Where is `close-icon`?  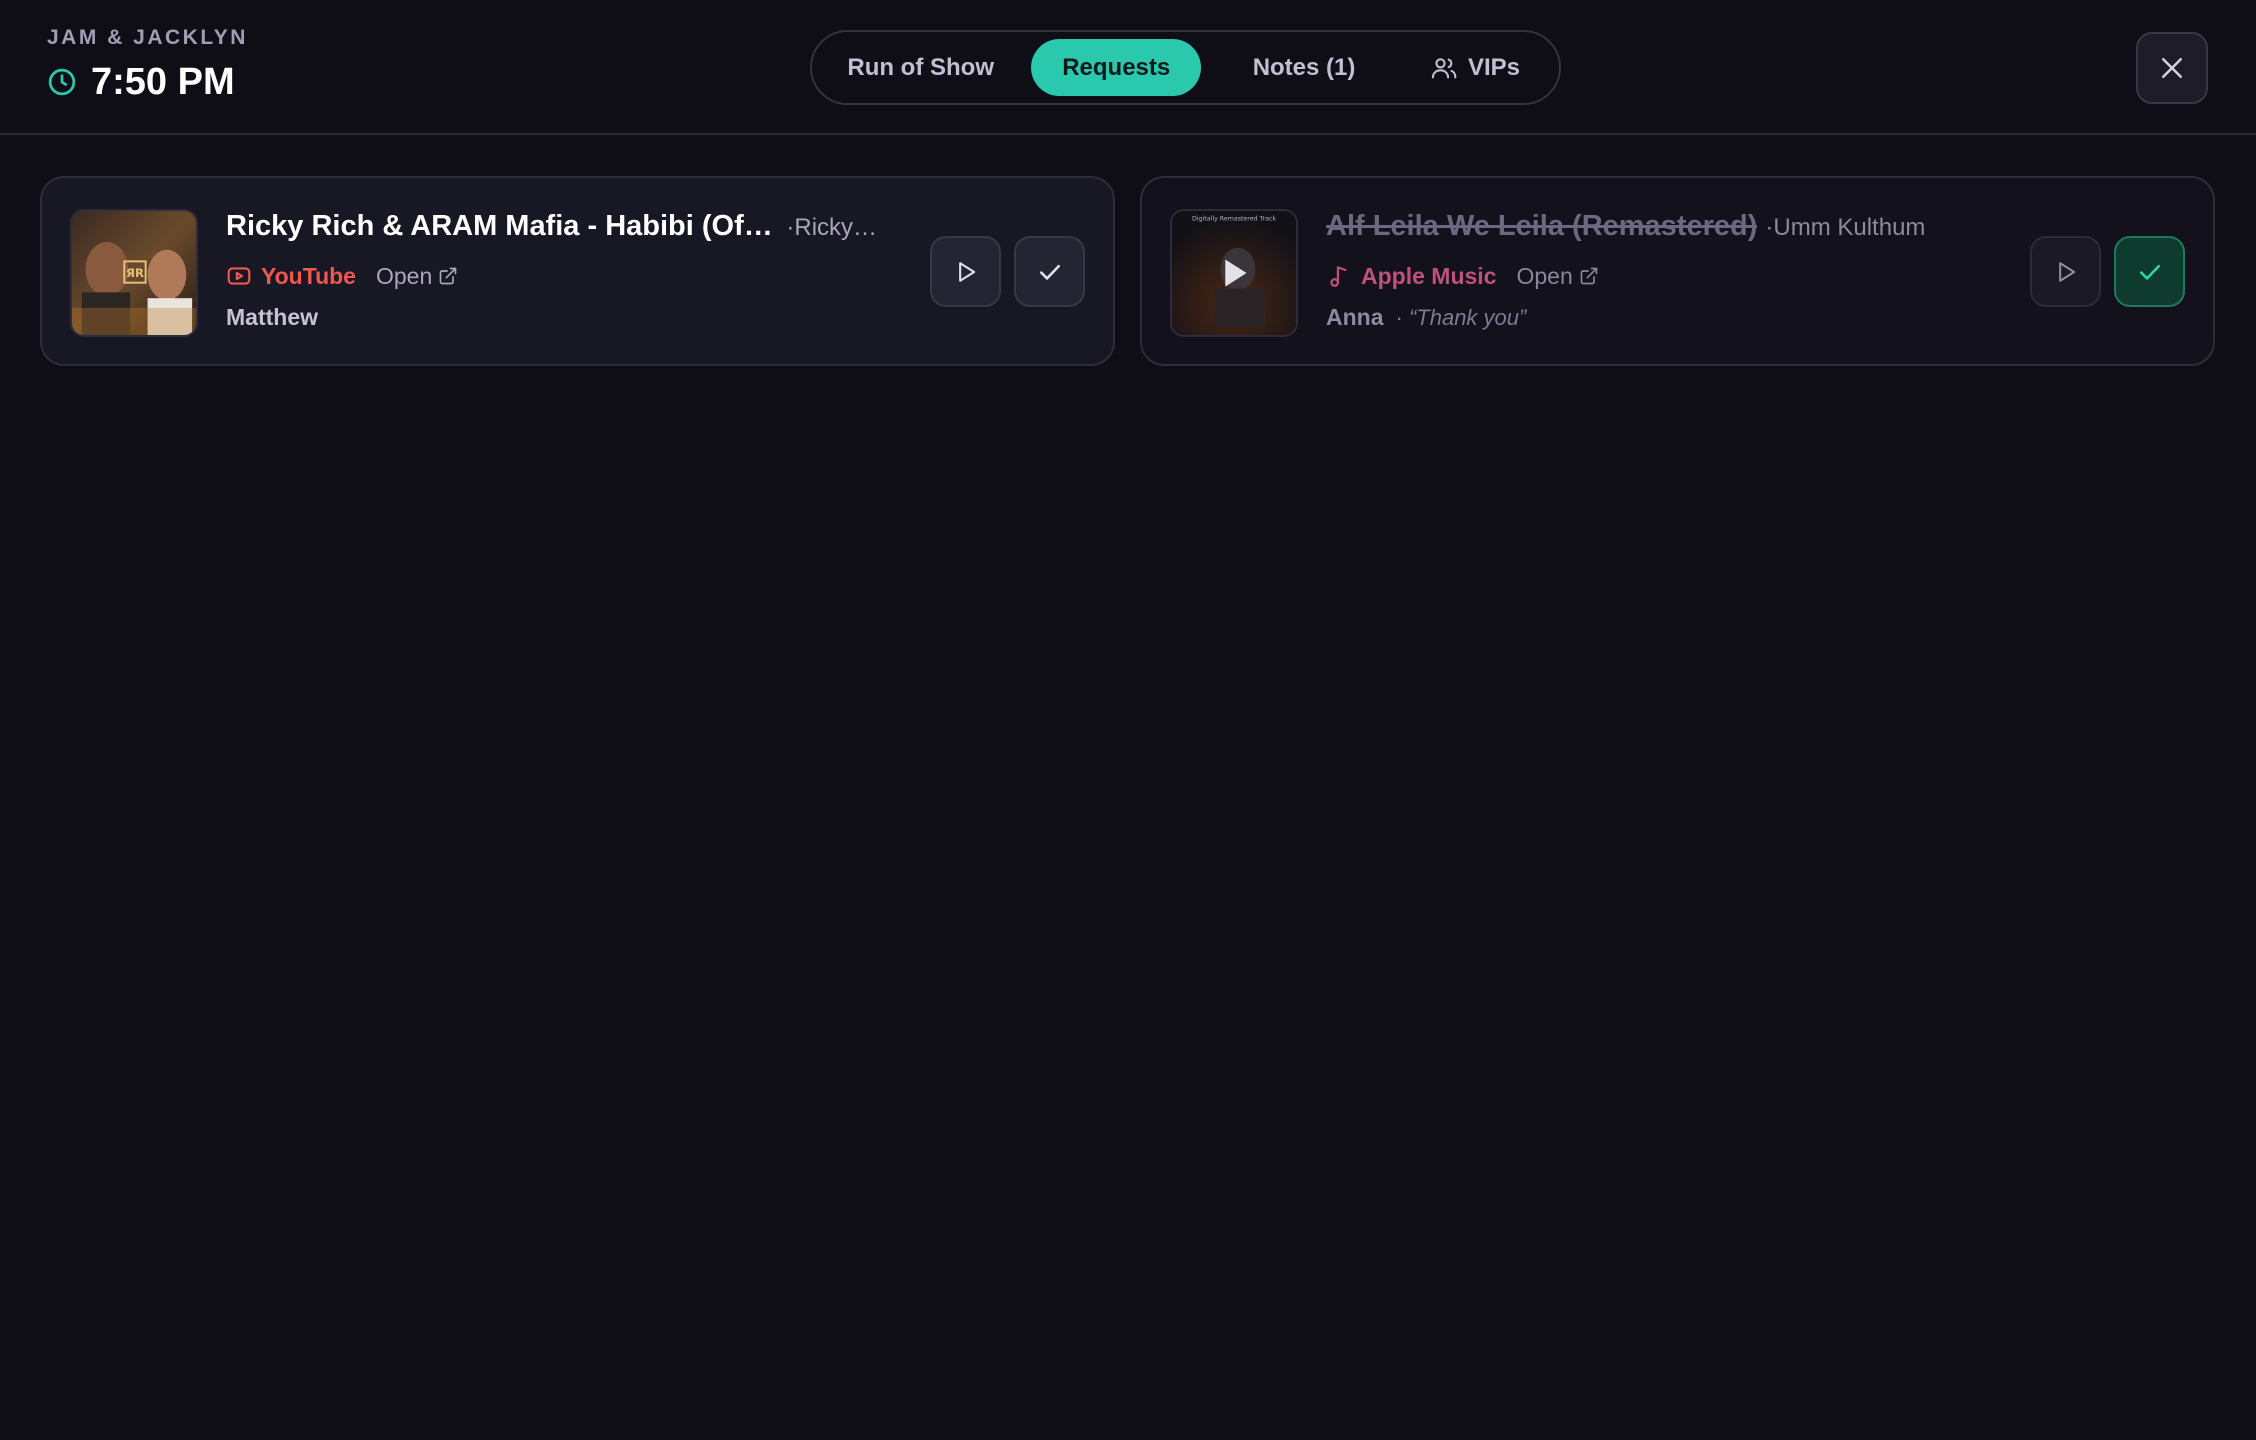
close-icon is located at coordinates (2172, 68).